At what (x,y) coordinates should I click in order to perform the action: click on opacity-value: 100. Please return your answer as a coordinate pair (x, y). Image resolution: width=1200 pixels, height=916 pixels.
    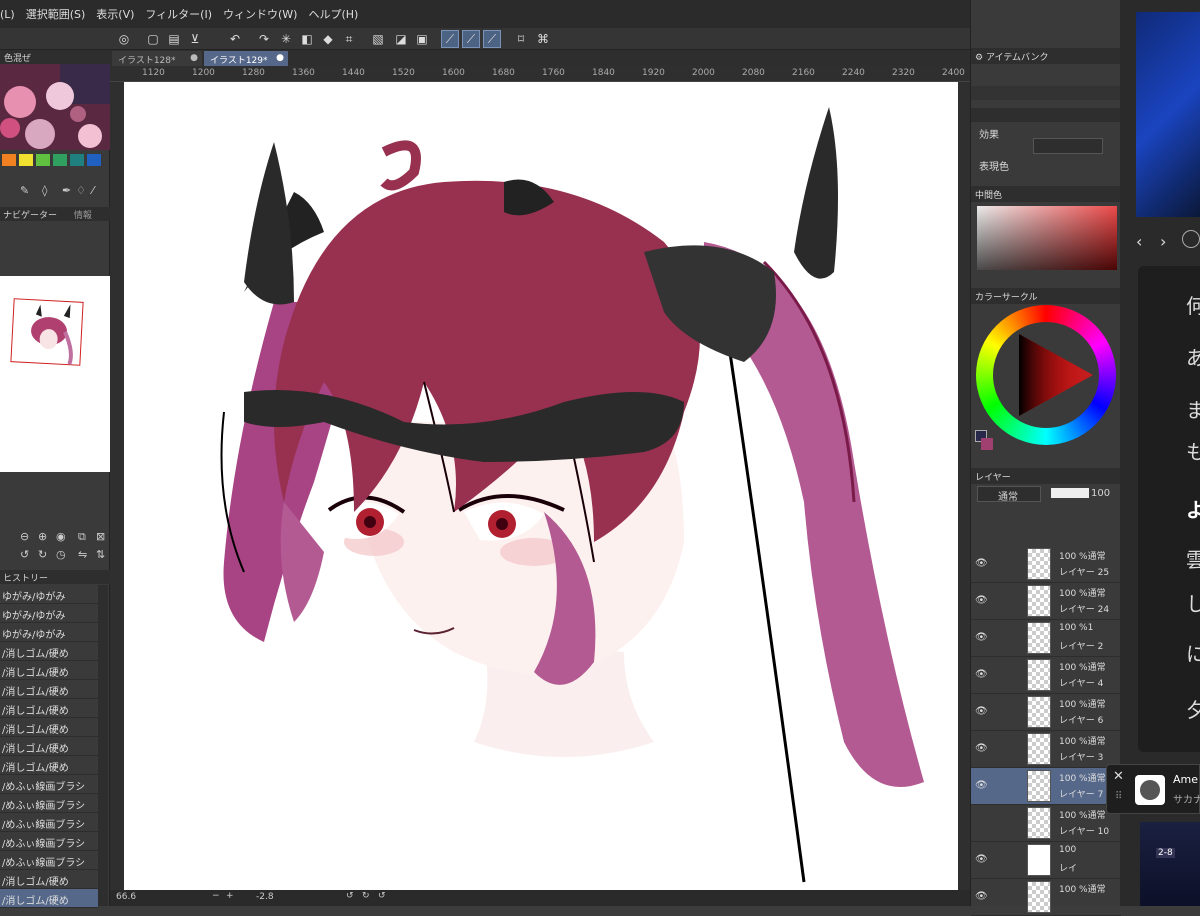
    Looking at the image, I should click on (1100, 493).